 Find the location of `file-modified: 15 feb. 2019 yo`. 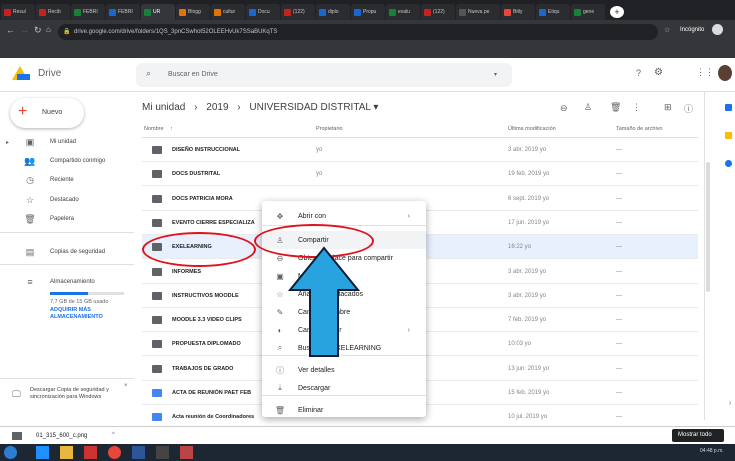

file-modified: 15 feb. 2019 yo is located at coordinates (529, 393).